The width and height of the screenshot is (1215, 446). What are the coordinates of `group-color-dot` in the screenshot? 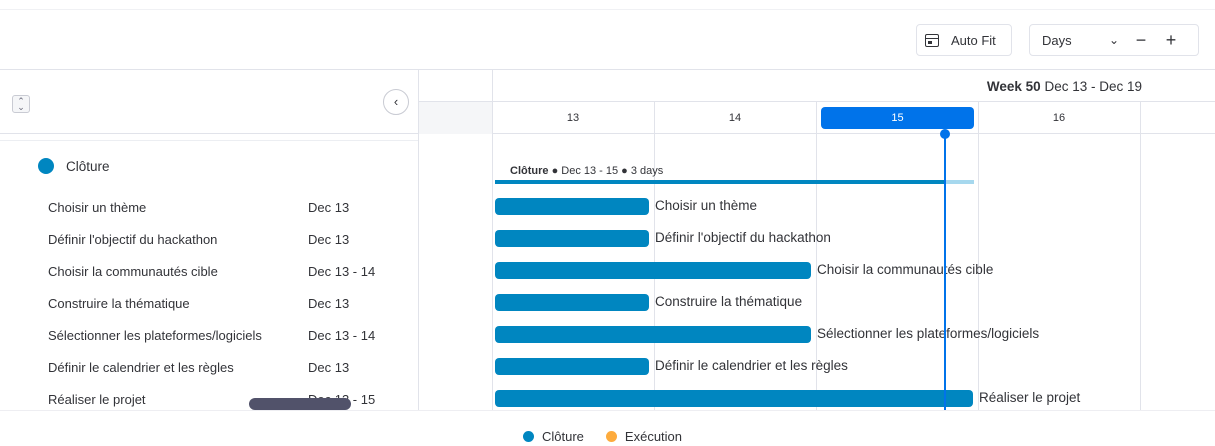 It's located at (46, 166).